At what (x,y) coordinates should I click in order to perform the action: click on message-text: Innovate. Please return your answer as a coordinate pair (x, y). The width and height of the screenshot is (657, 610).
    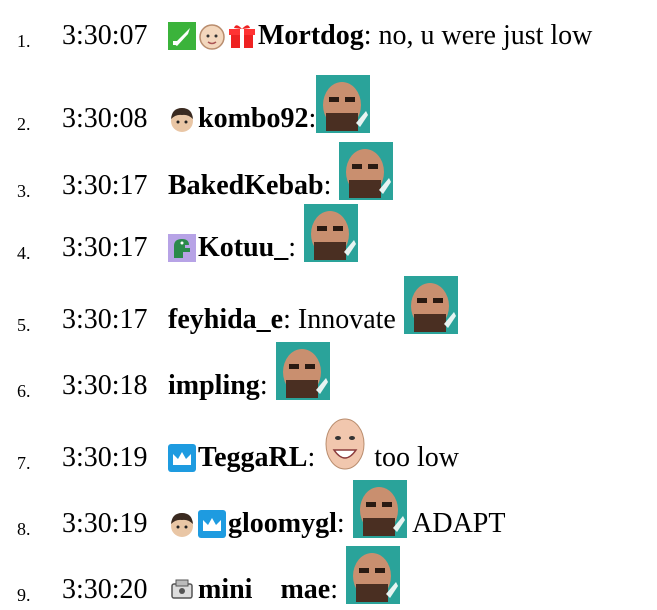
    Looking at the image, I should click on (343, 319).